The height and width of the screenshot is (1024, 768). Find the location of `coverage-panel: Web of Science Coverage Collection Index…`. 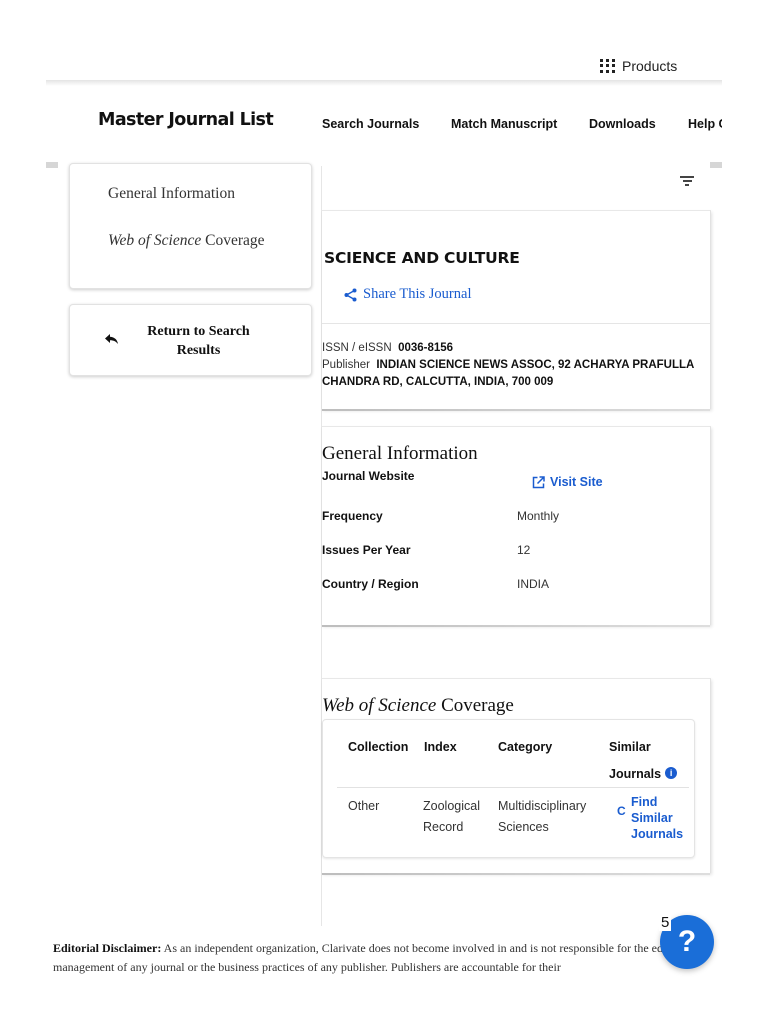

coverage-panel: Web of Science Coverage Collection Index… is located at coordinates (516, 776).